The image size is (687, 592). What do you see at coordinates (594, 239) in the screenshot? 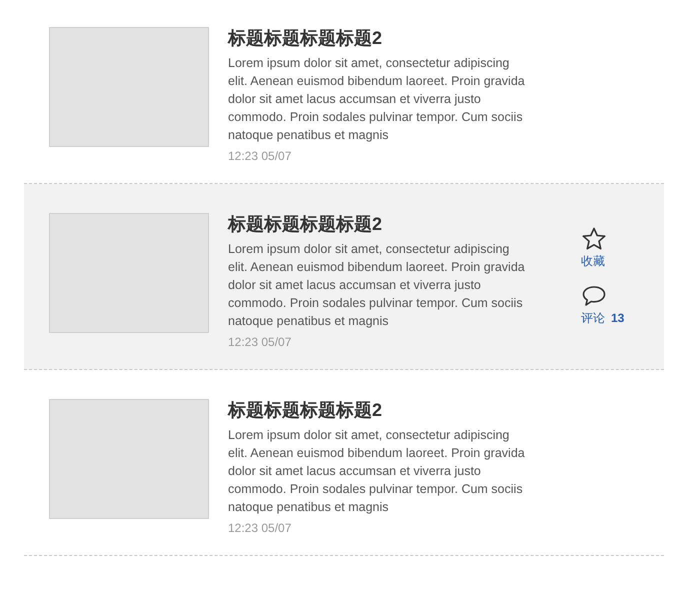
I see `star-icon` at bounding box center [594, 239].